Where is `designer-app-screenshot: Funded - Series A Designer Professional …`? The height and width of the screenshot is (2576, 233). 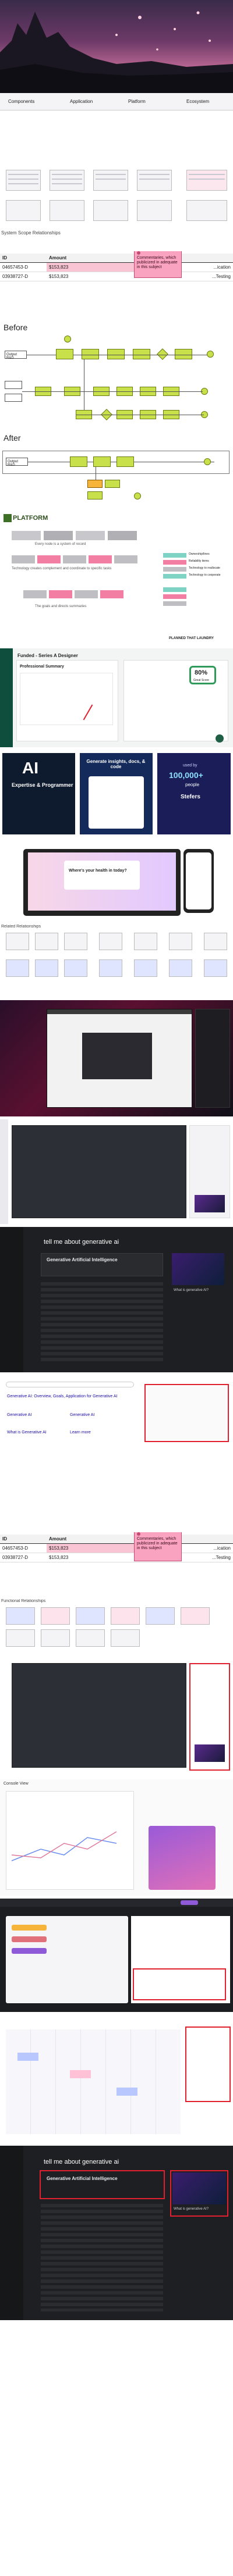 designer-app-screenshot: Funded - Series A Designer Professional … is located at coordinates (116, 698).